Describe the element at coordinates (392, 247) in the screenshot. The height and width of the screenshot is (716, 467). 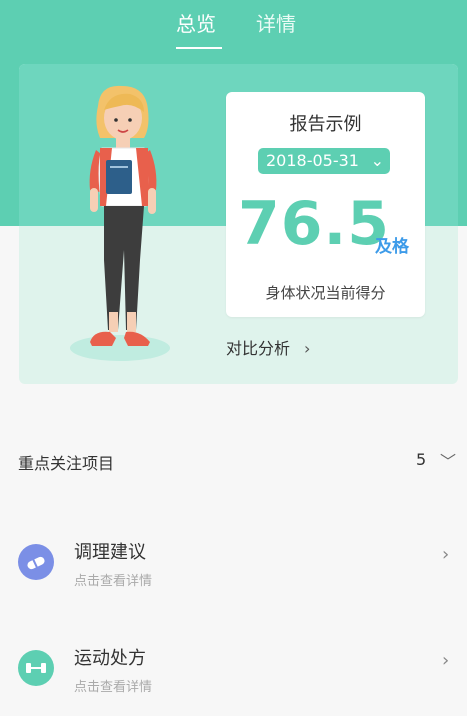
I see `grade-label: 及格` at that location.